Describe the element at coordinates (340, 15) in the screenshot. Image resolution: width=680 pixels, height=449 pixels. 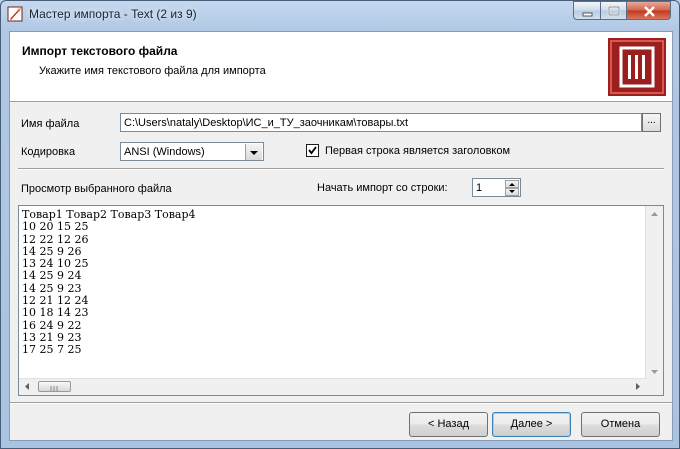
I see `title-bar: Мастер импорта - Text (2 из 9)` at that location.